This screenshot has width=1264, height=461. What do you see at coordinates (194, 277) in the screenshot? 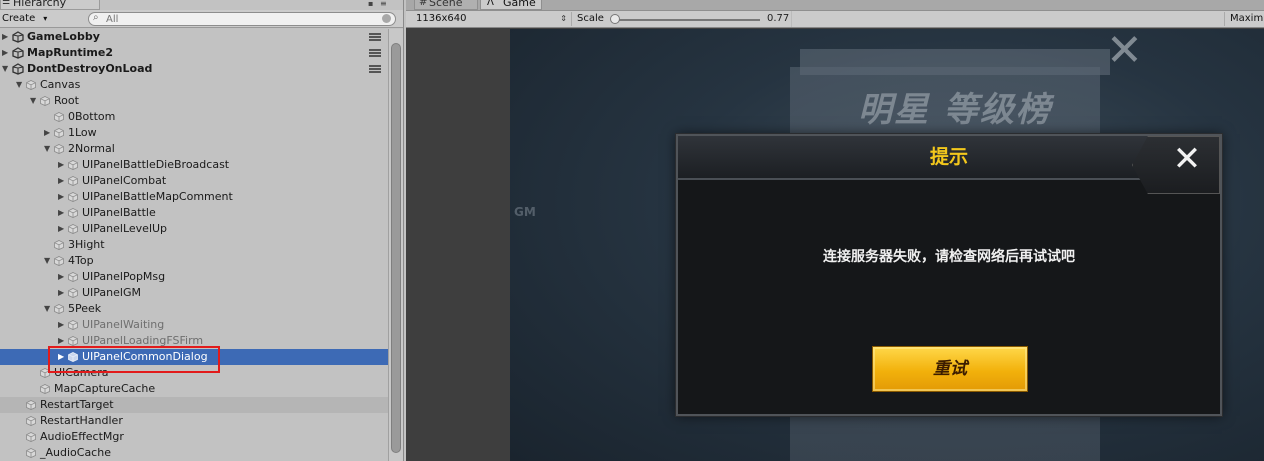
I see `hierarchy-row: ▶ UIPanelPopMsg` at bounding box center [194, 277].